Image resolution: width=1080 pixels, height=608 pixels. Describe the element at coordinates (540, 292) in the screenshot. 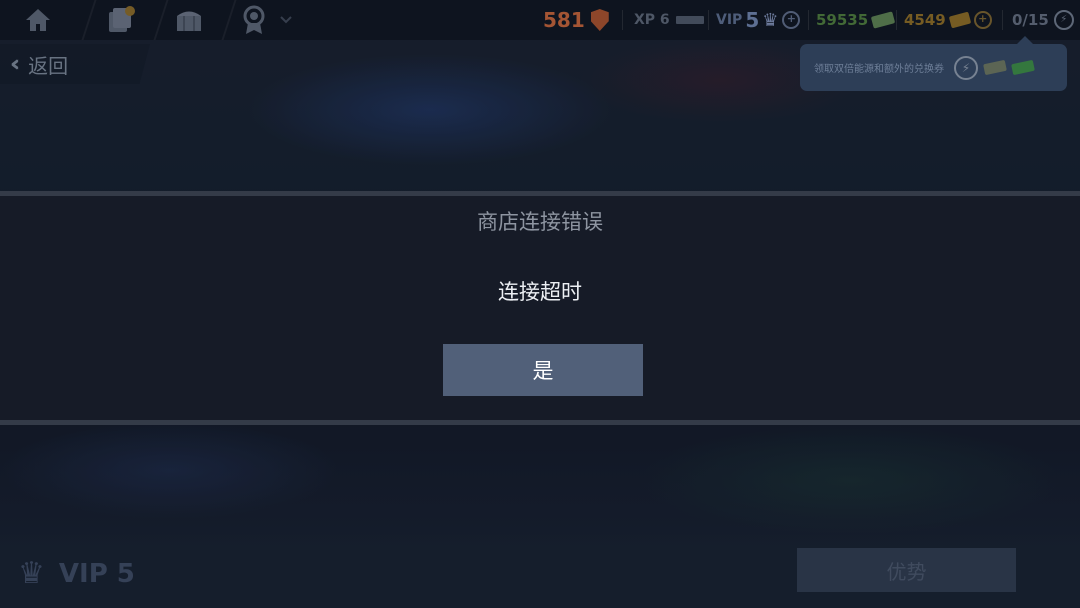

I see `dialog-message: 连接超时` at that location.